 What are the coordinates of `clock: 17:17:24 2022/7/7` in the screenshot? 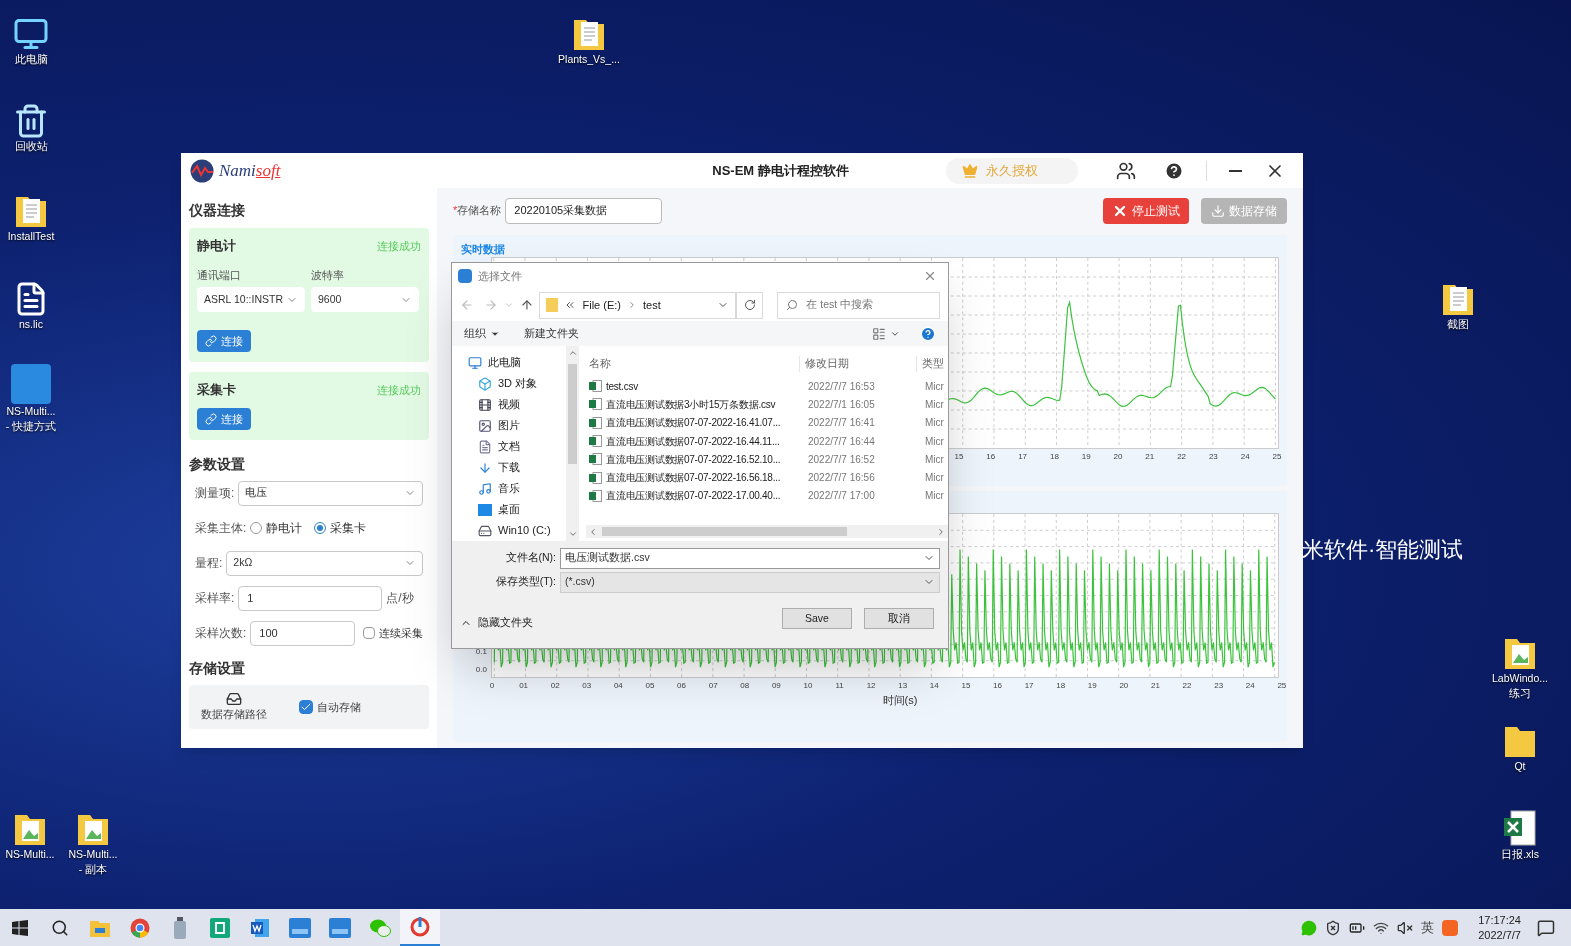 It's located at (1499, 927).